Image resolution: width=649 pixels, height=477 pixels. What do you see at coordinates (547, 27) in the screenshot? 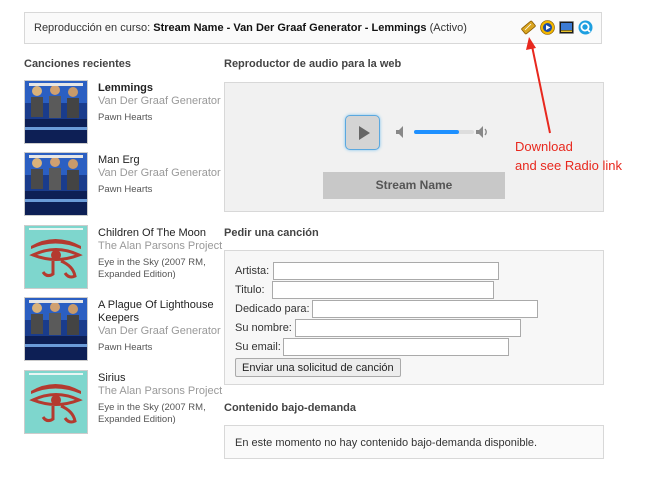
I see `winamp-play-icon` at bounding box center [547, 27].